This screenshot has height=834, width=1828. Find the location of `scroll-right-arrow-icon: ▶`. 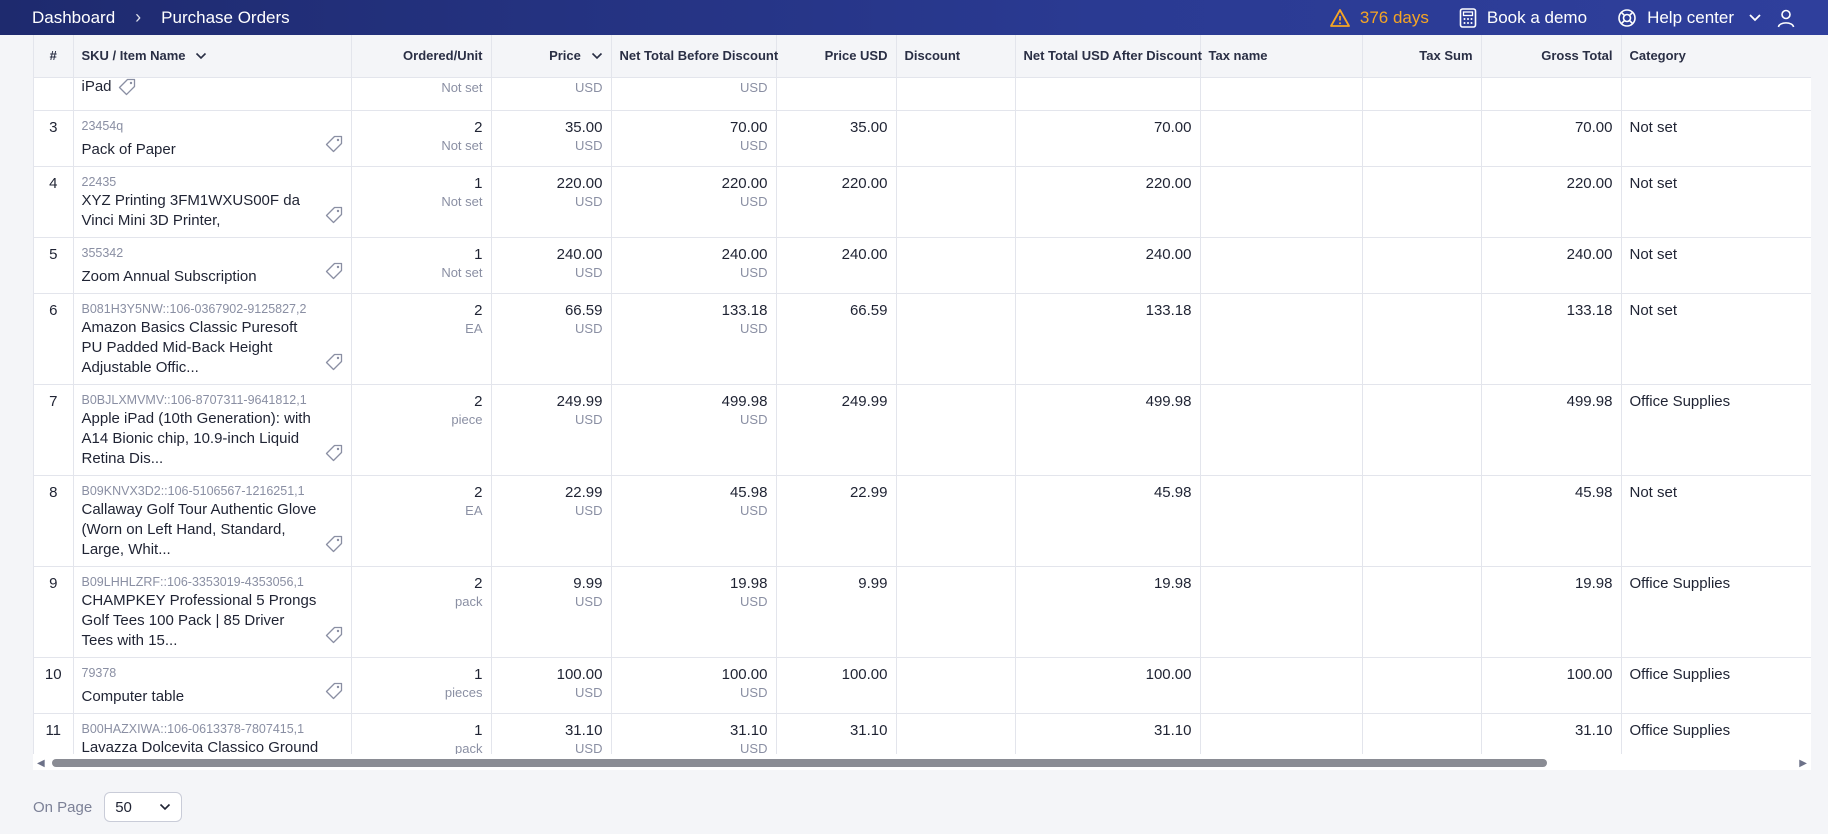

scroll-right-arrow-icon: ▶ is located at coordinates (1803, 763).